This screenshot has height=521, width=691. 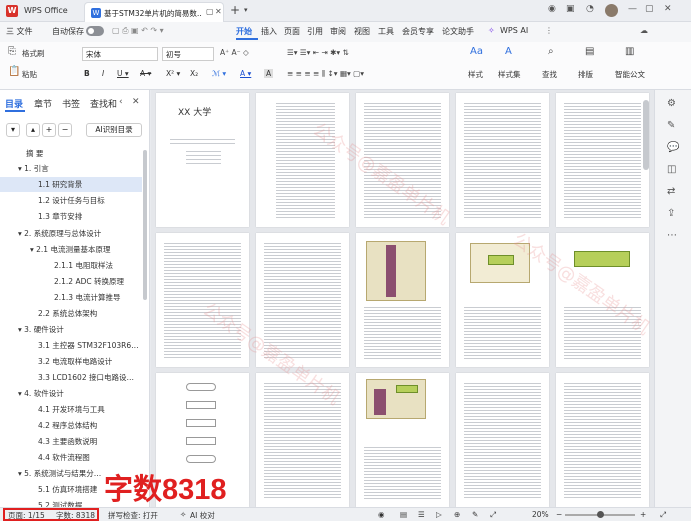 What do you see at coordinates (13, 130) in the screenshot?
I see `collapse-all-icon: ▾` at bounding box center [13, 130].